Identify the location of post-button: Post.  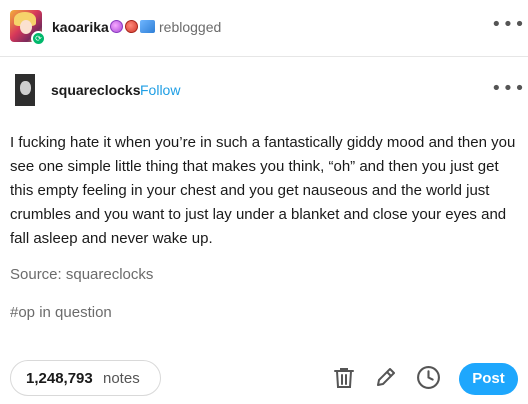
(488, 379).